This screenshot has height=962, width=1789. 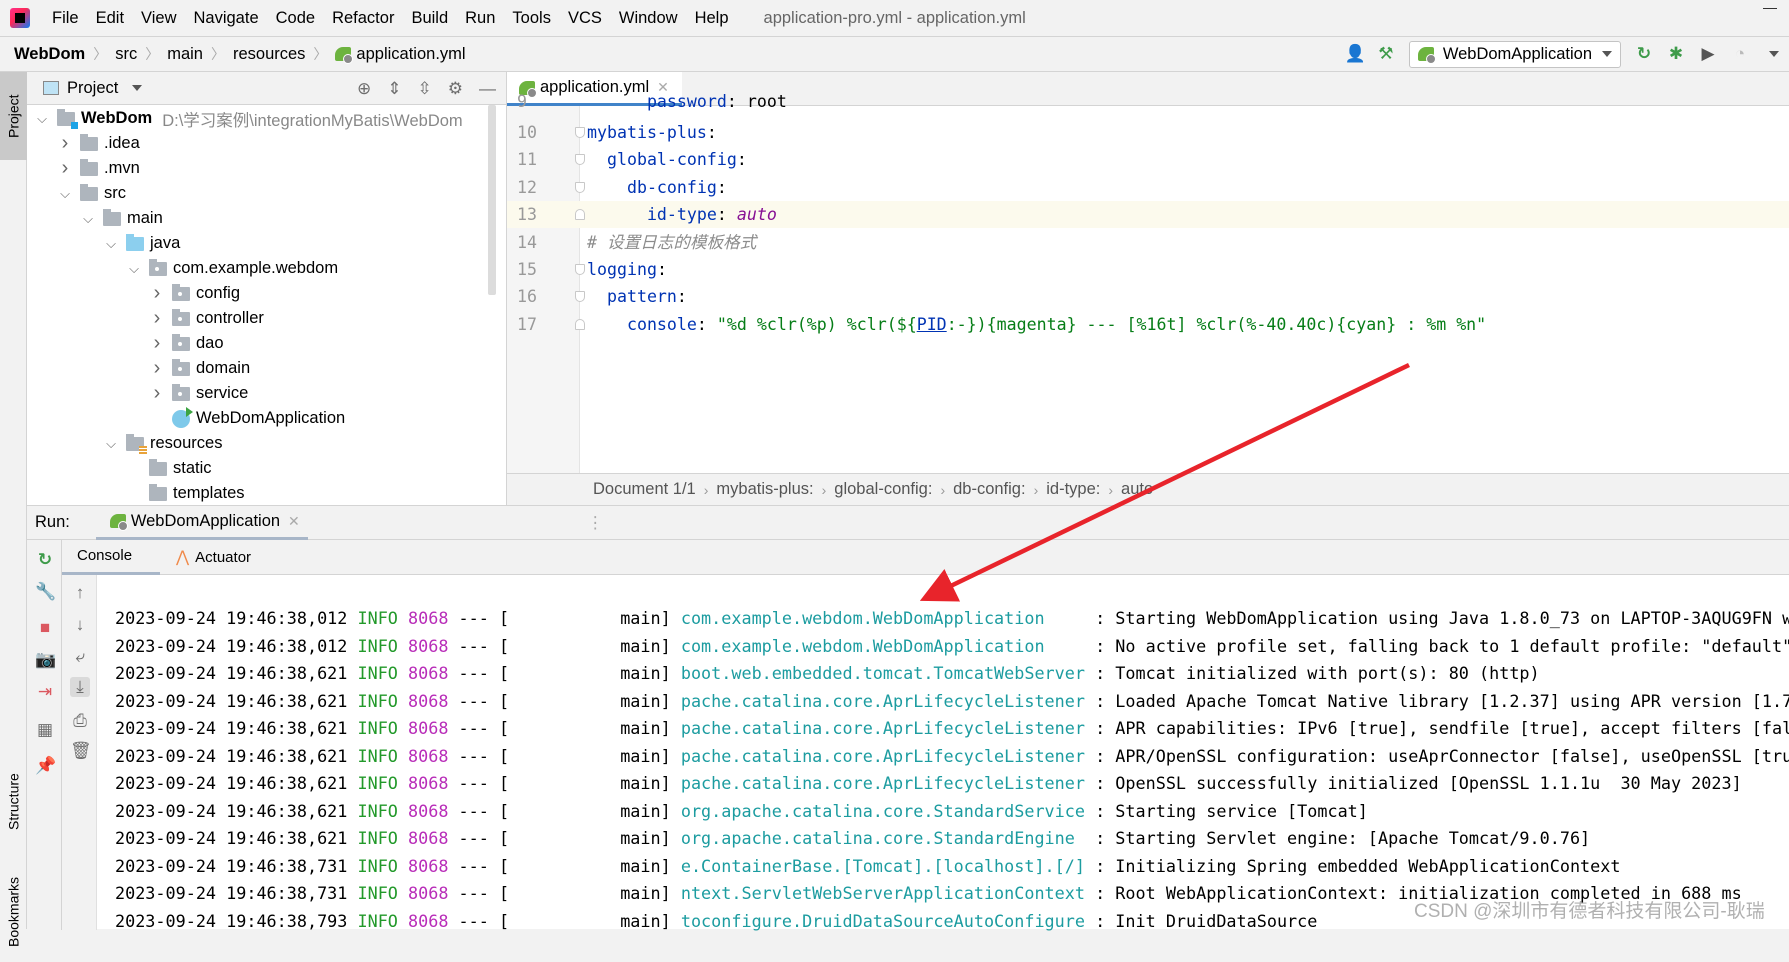 What do you see at coordinates (13, 802) in the screenshot?
I see `structure-tool-tab: Structure` at bounding box center [13, 802].